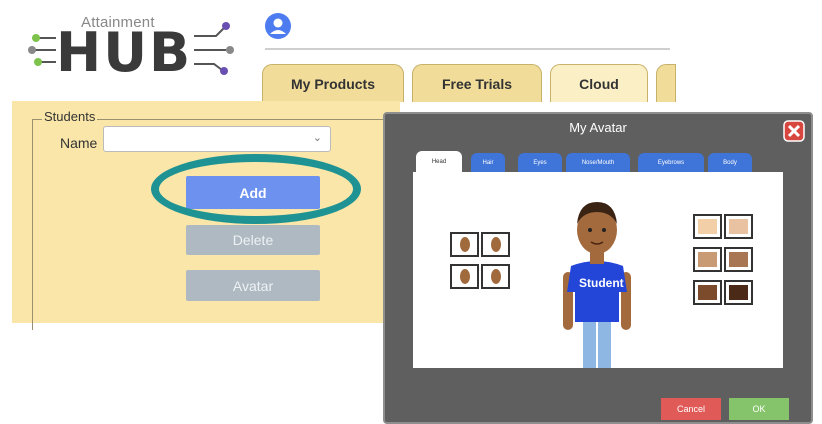  What do you see at coordinates (439, 162) in the screenshot?
I see `dialog-tab-head: Head` at bounding box center [439, 162].